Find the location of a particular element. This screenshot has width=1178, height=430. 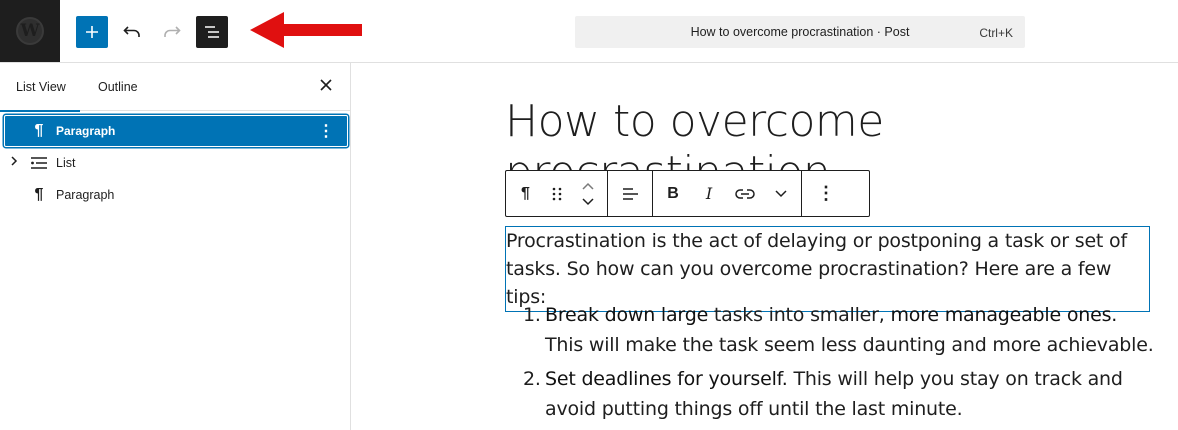

undo-icon is located at coordinates (131, 31).